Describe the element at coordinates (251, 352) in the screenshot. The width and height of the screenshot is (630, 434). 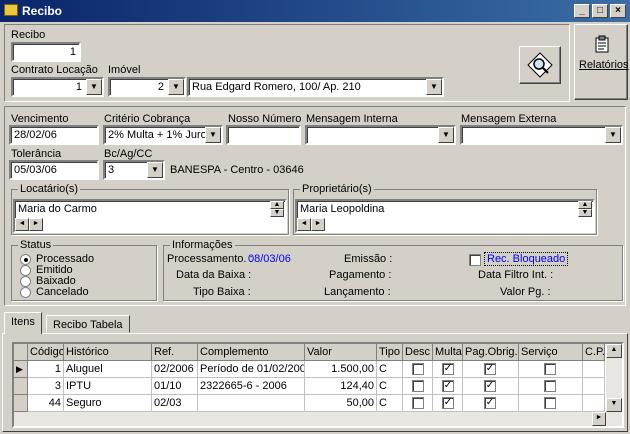
I see `column-header: Complemento` at that location.